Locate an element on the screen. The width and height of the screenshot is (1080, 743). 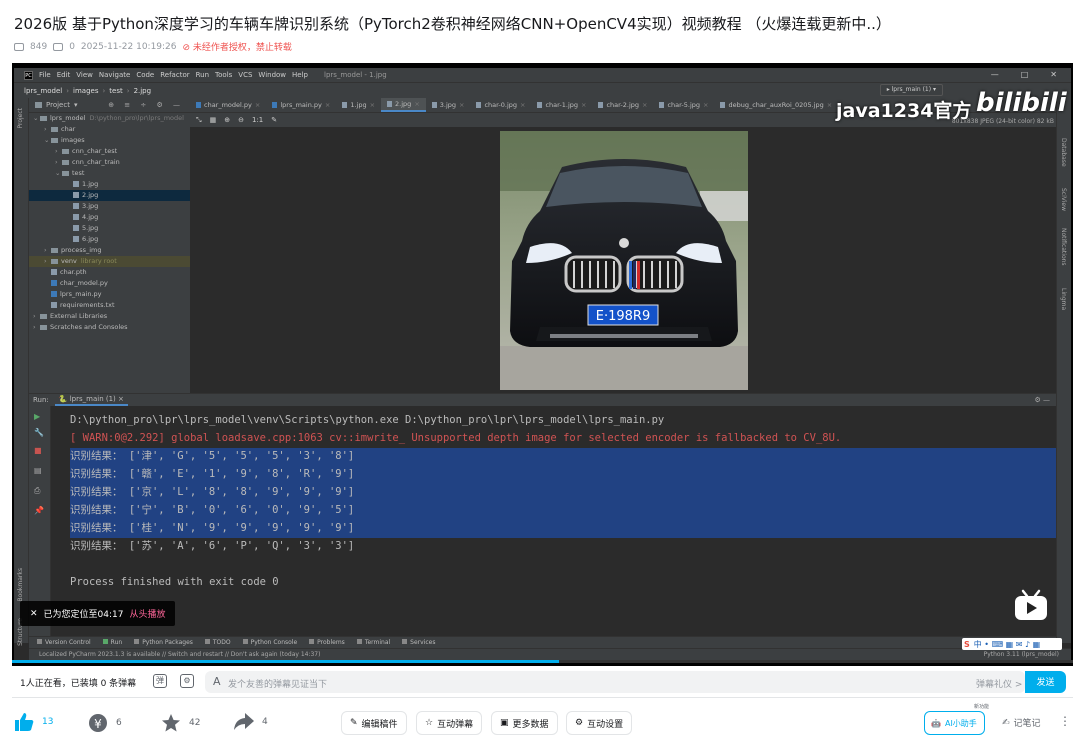
editor-tab: char-0.jpg × is located at coordinates (500, 105).